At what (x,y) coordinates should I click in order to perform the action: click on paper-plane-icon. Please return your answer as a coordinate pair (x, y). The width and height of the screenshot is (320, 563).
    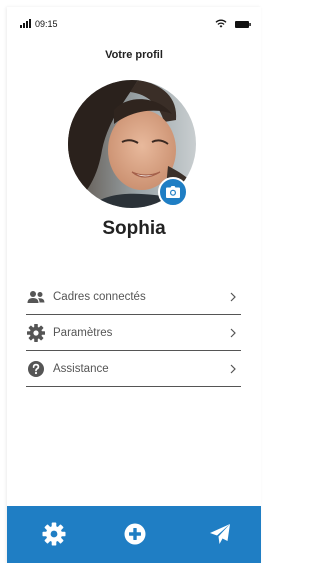
    Looking at the image, I should click on (220, 534).